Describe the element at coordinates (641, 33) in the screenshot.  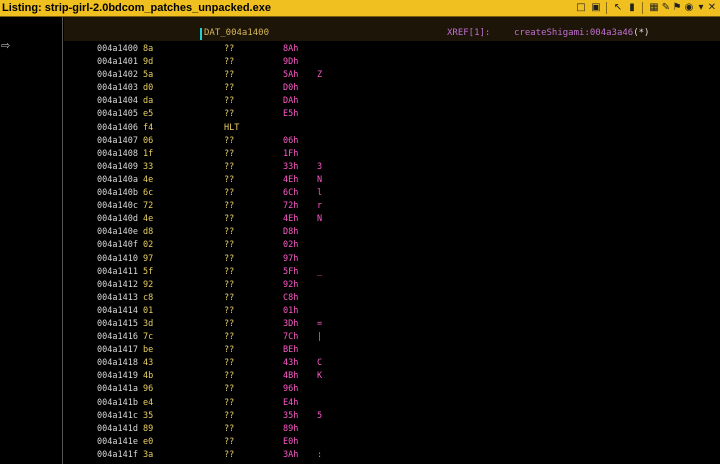
I see `xref-mark: (*)` at that location.